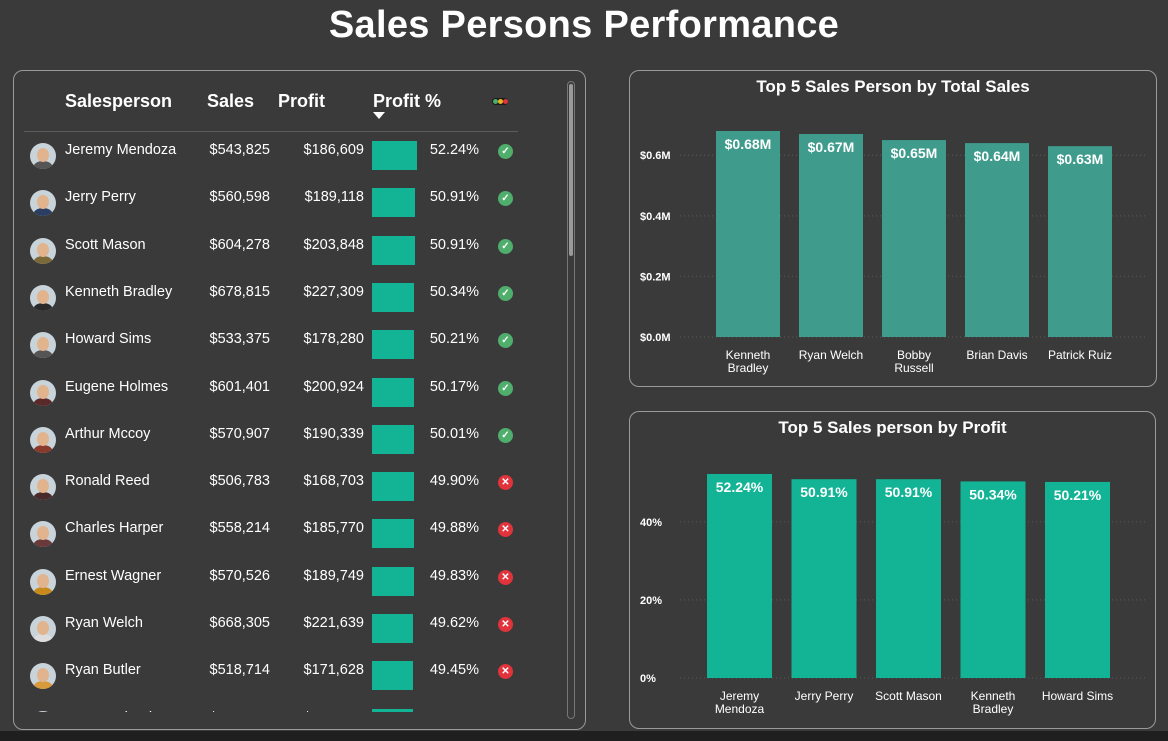 This screenshot has height=741, width=1168. I want to click on sales-value: $560,598, so click(239, 197).